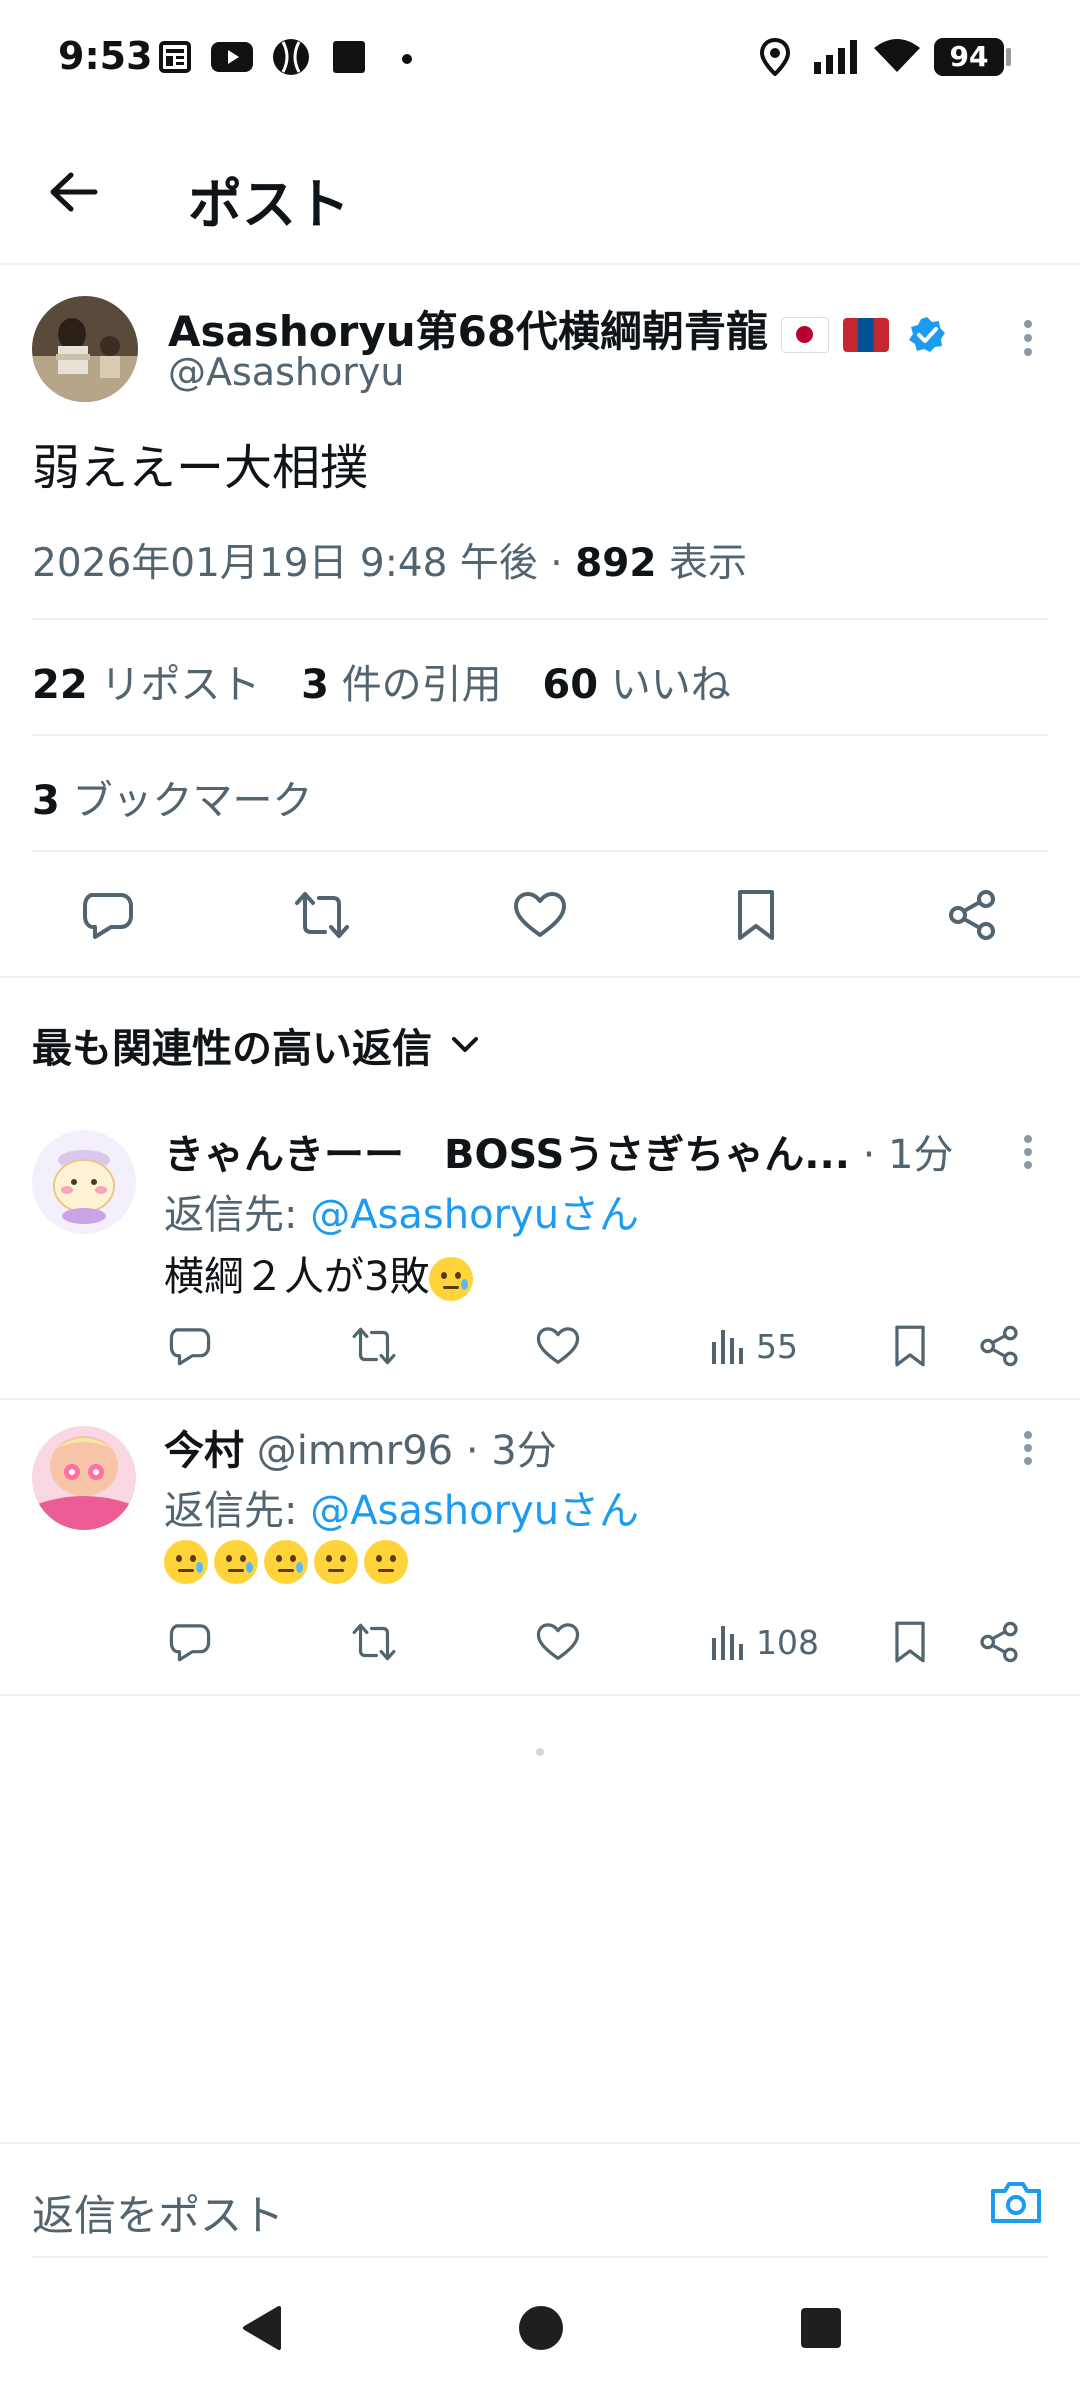  Describe the element at coordinates (200, 468) in the screenshot. I see `post-text: 弱ええー大相撲` at that location.